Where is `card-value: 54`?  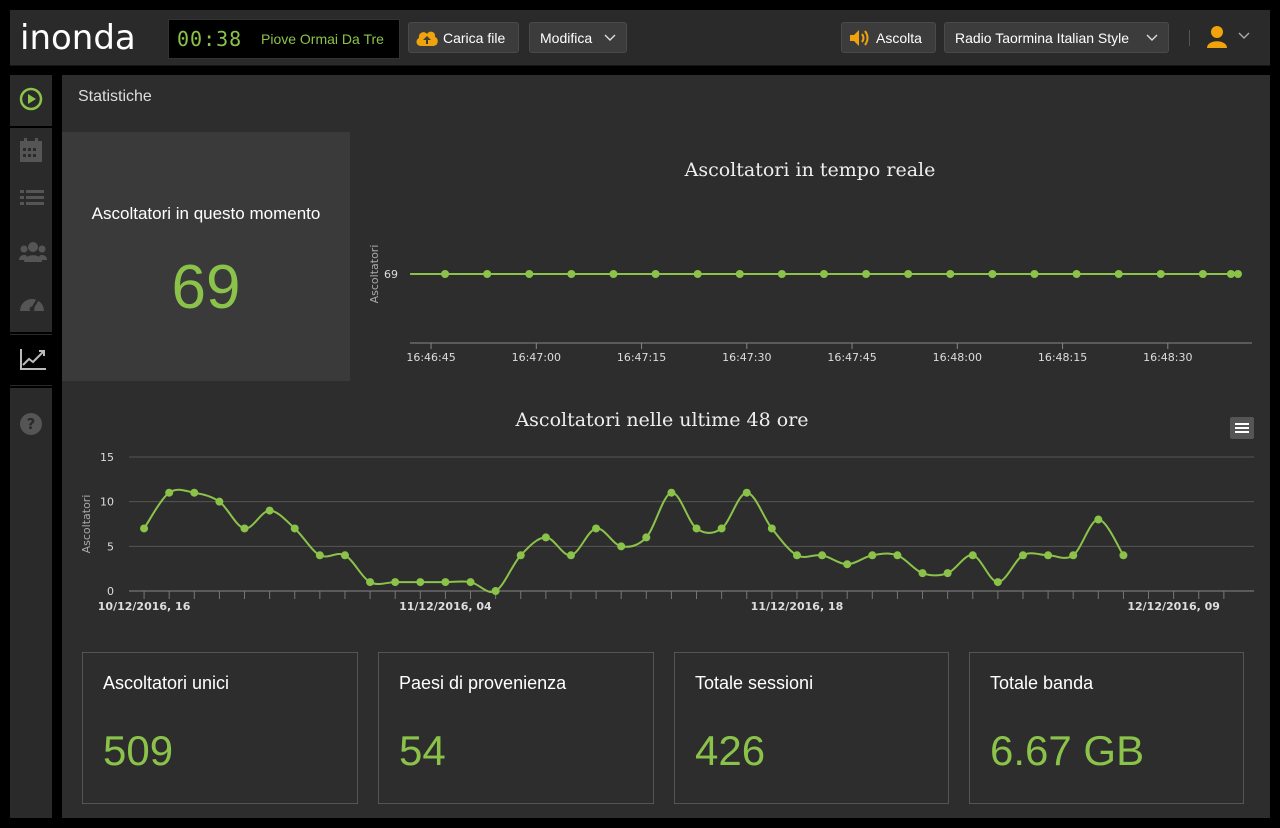 card-value: 54 is located at coordinates (422, 750).